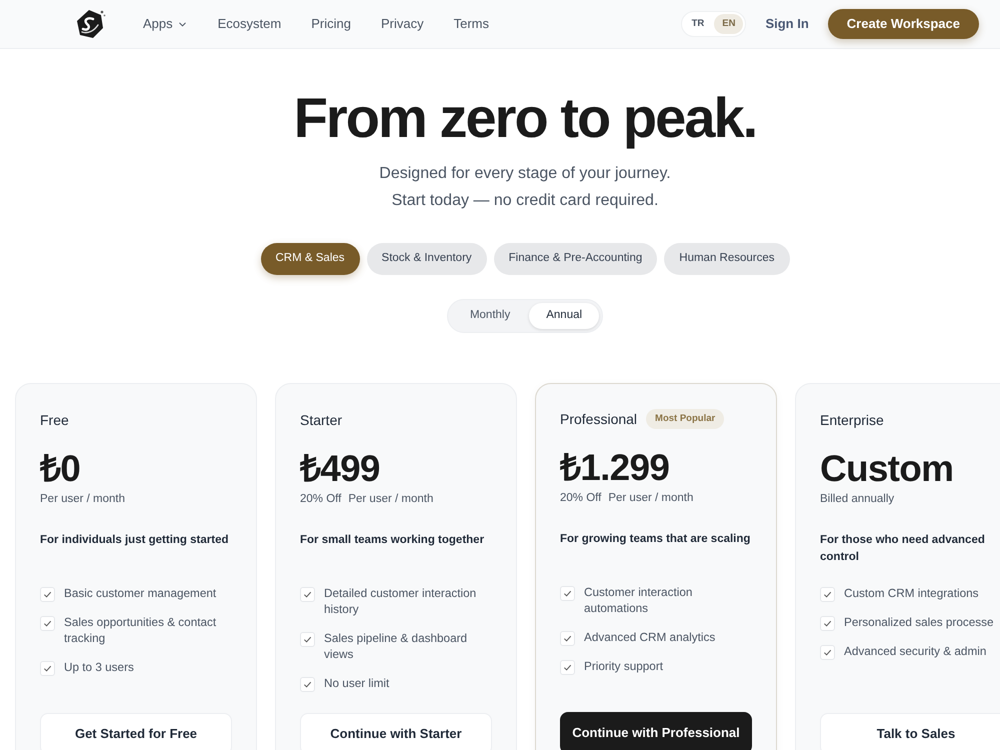 The height and width of the screenshot is (750, 1000). Describe the element at coordinates (576, 259) in the screenshot. I see `category-tab: Finance & Pre-Accounting` at that location.